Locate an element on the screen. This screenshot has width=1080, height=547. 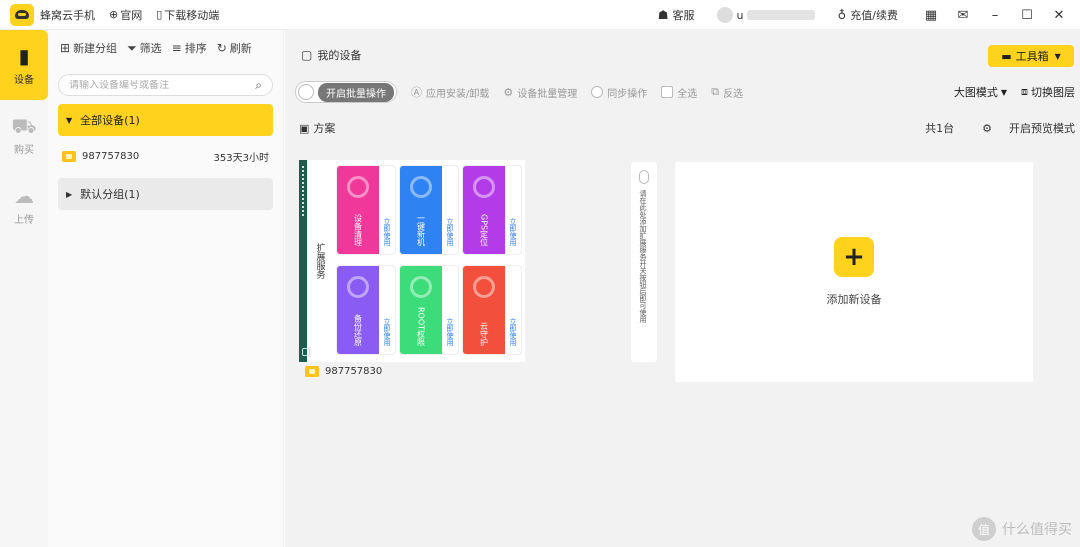
gear-icon: ⚙ is located at coordinates (987, 128).